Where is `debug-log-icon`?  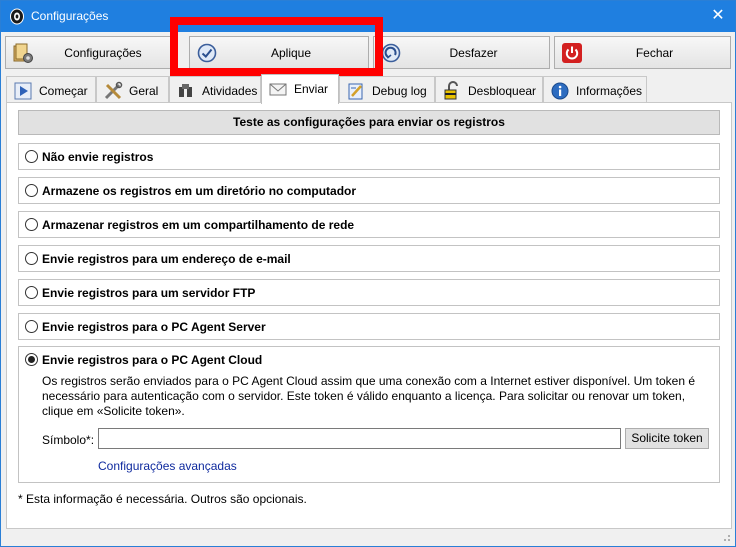
debug-log-icon is located at coordinates (355, 91).